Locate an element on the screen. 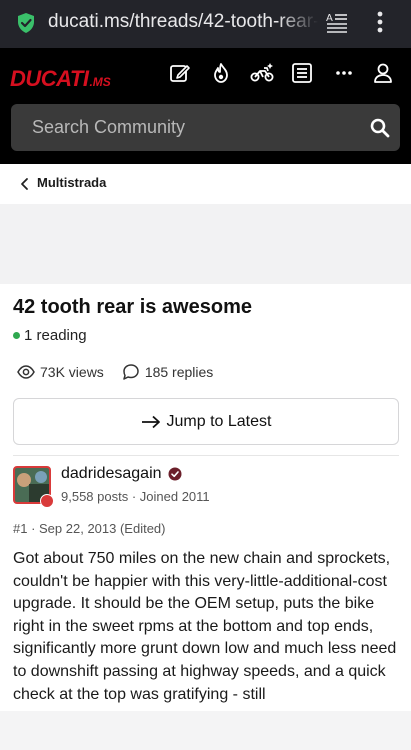 The width and height of the screenshot is (411, 750). edit-icon is located at coordinates (180, 73).